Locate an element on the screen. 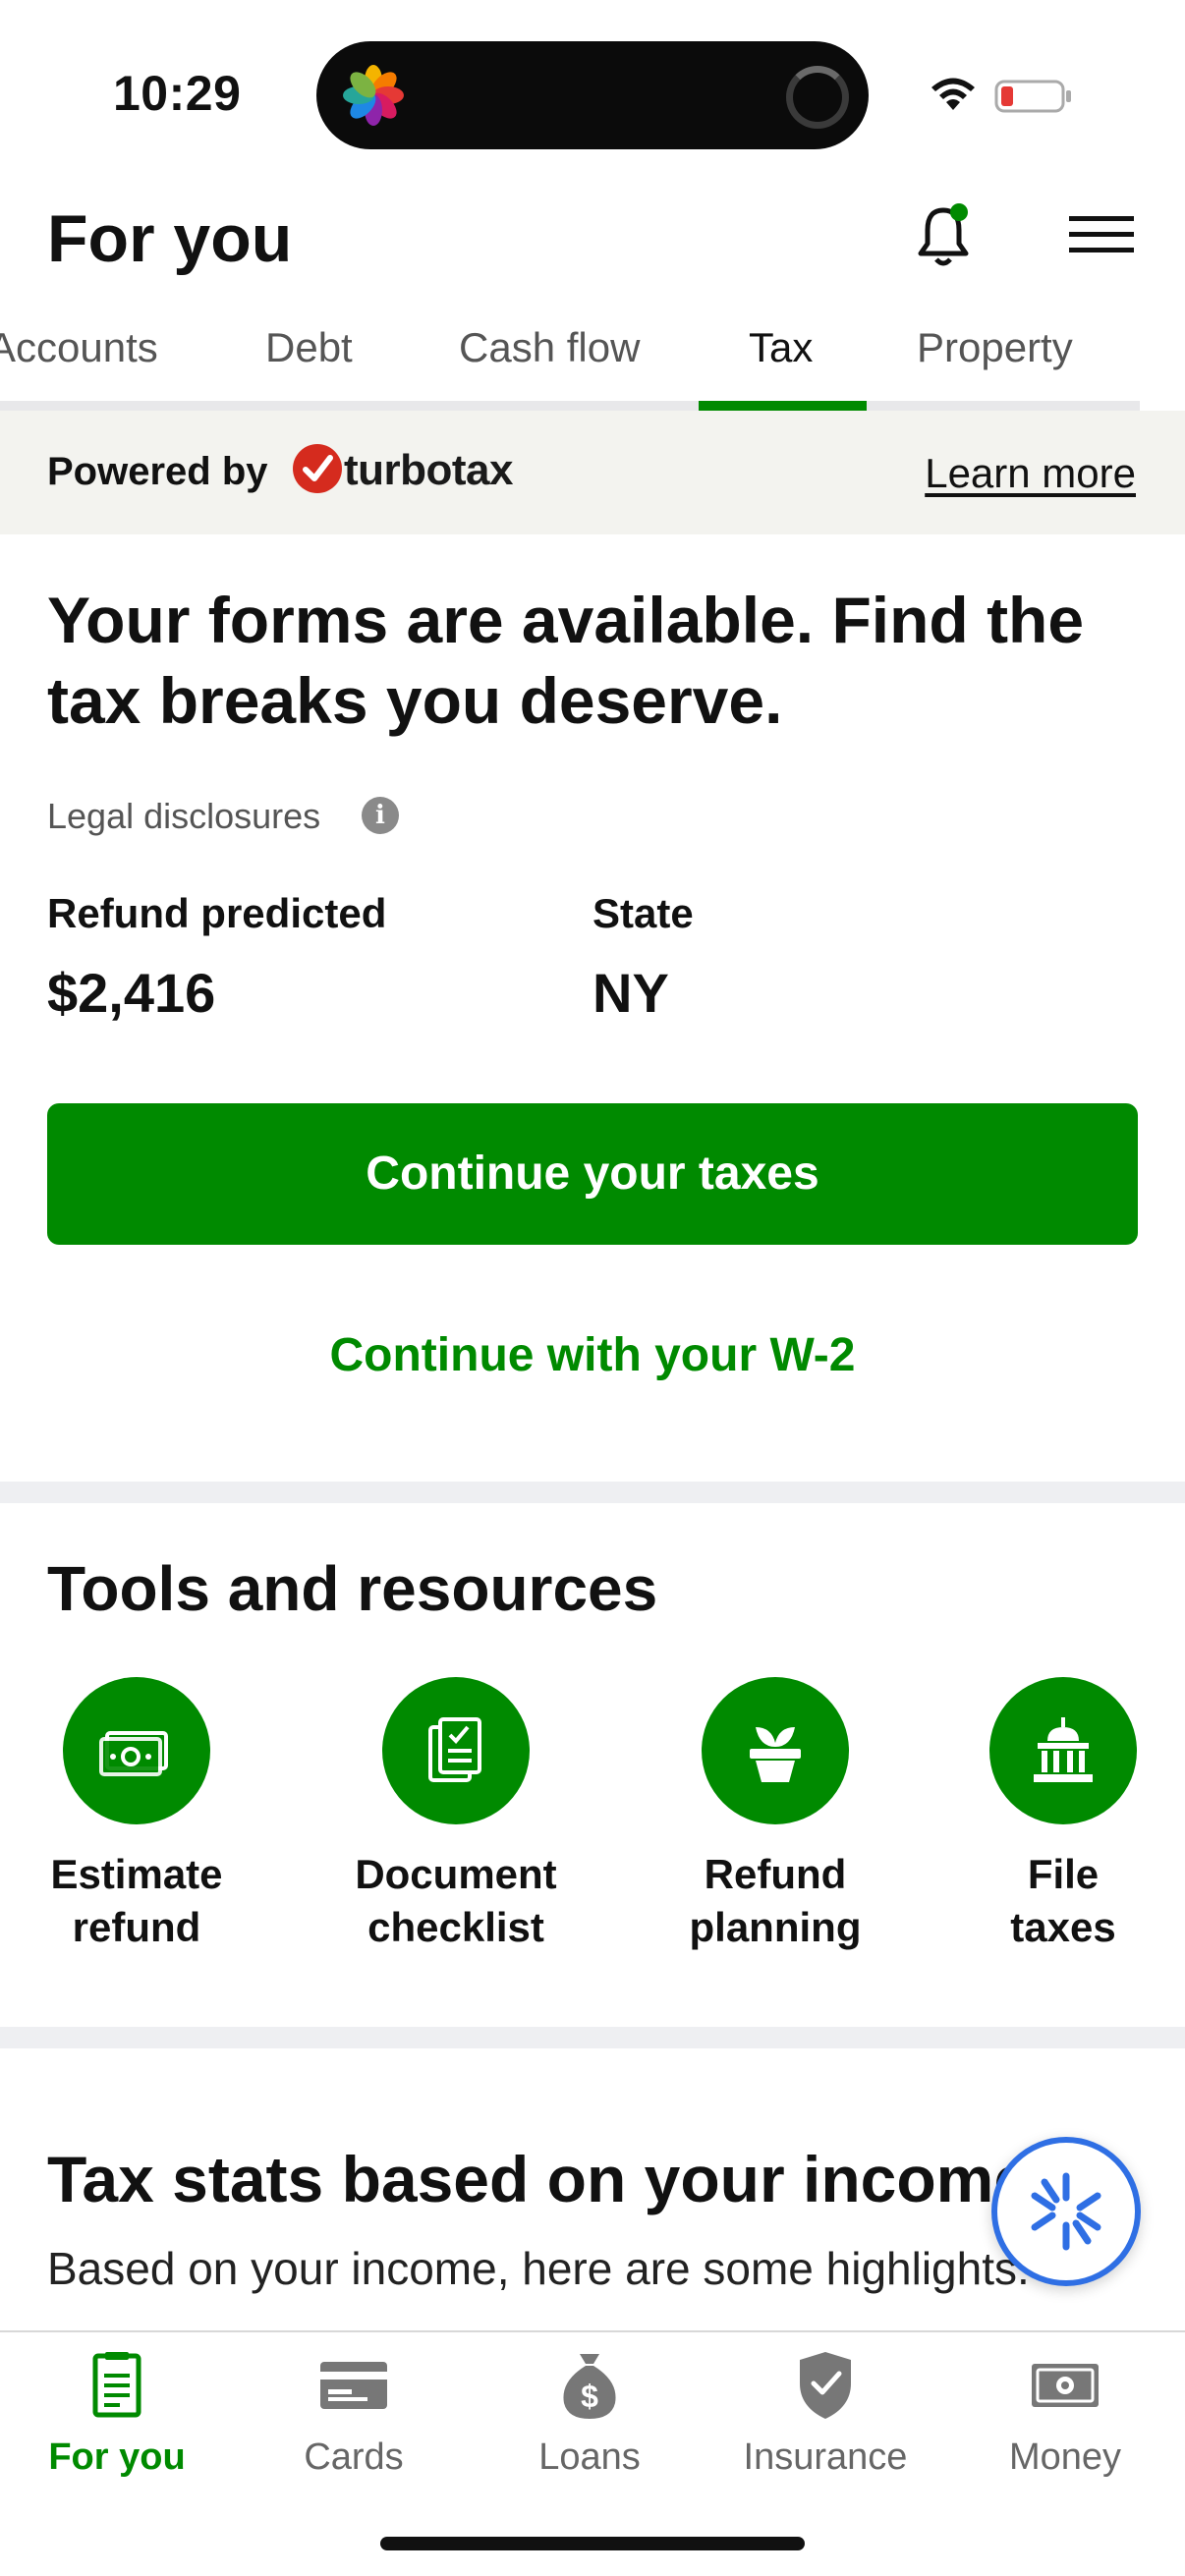 This screenshot has width=1185, height=2576. active-tab-indicator is located at coordinates (783, 406).